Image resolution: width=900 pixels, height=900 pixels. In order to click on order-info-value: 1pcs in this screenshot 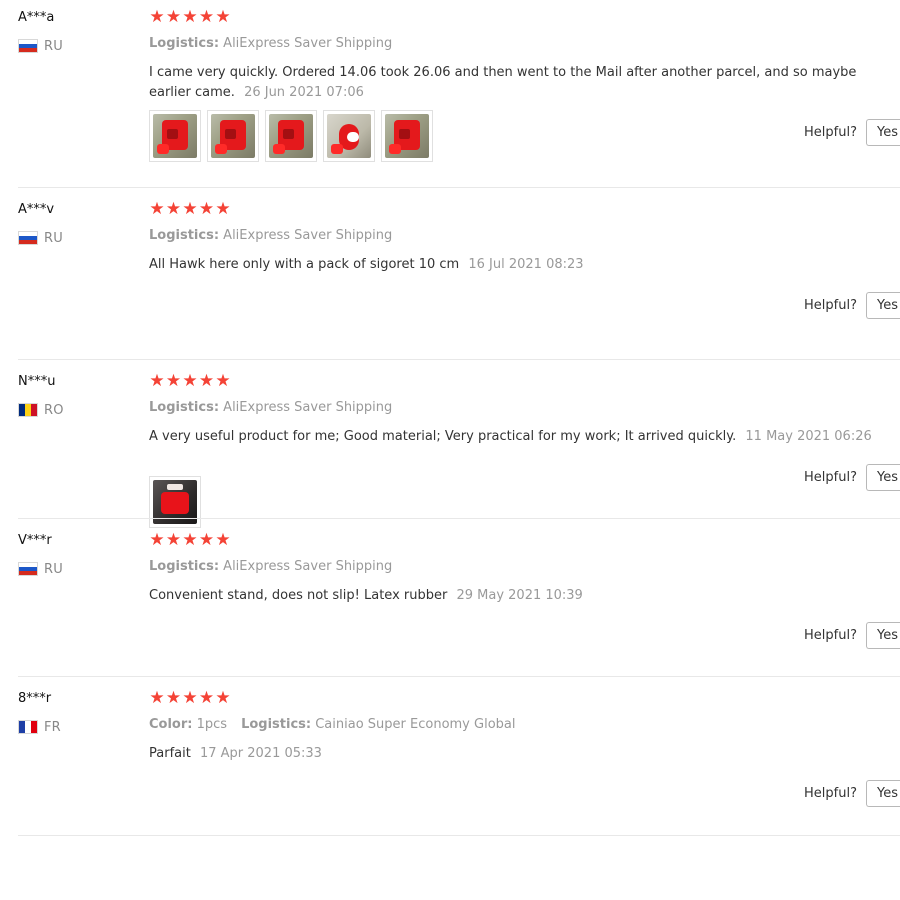, I will do `click(212, 724)`.